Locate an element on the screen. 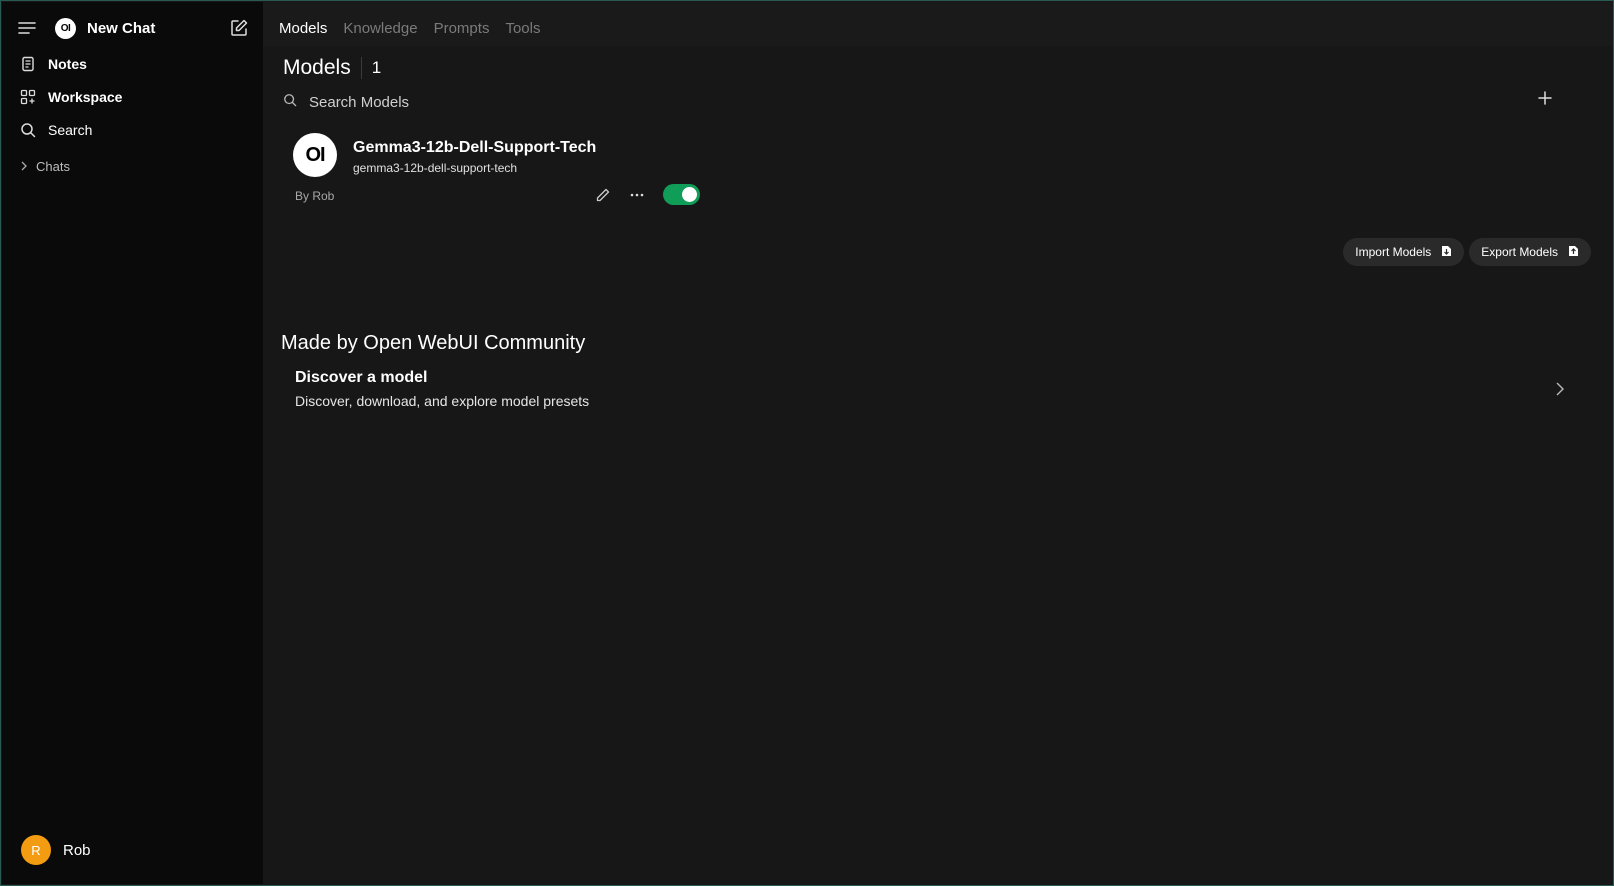  tab-list: Models Knowledge Prompts Tools is located at coordinates (409, 28).